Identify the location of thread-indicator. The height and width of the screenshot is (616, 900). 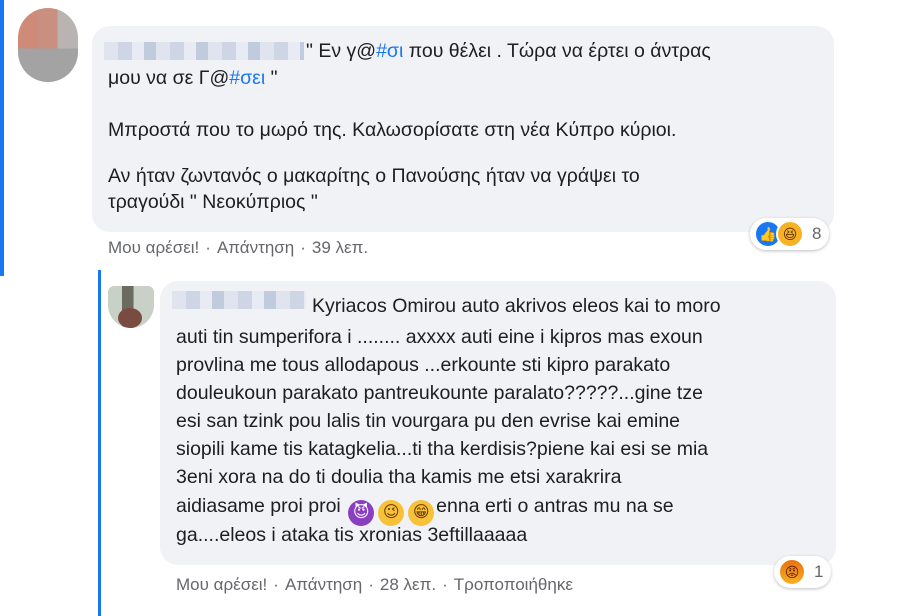
(2, 138).